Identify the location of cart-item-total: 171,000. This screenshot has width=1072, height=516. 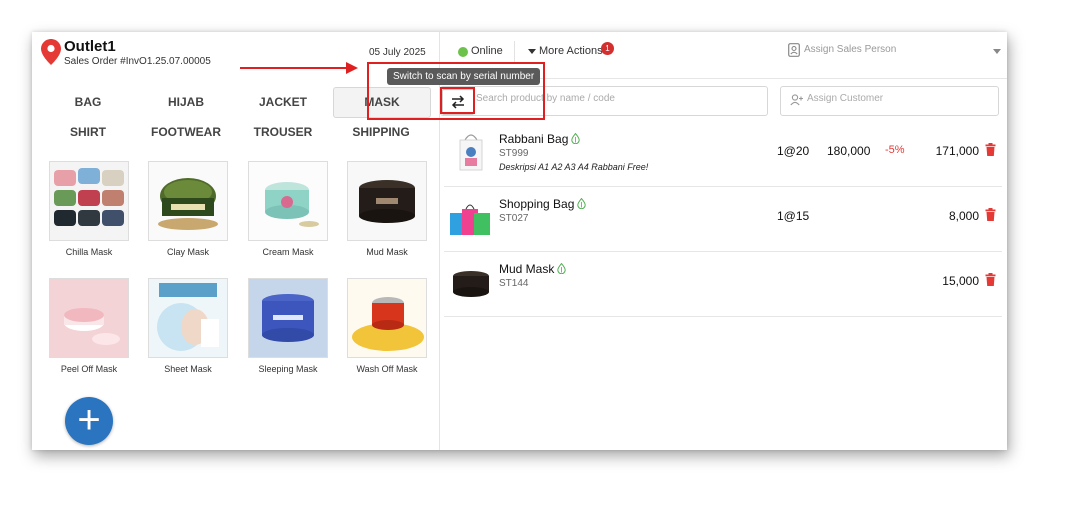
(957, 151).